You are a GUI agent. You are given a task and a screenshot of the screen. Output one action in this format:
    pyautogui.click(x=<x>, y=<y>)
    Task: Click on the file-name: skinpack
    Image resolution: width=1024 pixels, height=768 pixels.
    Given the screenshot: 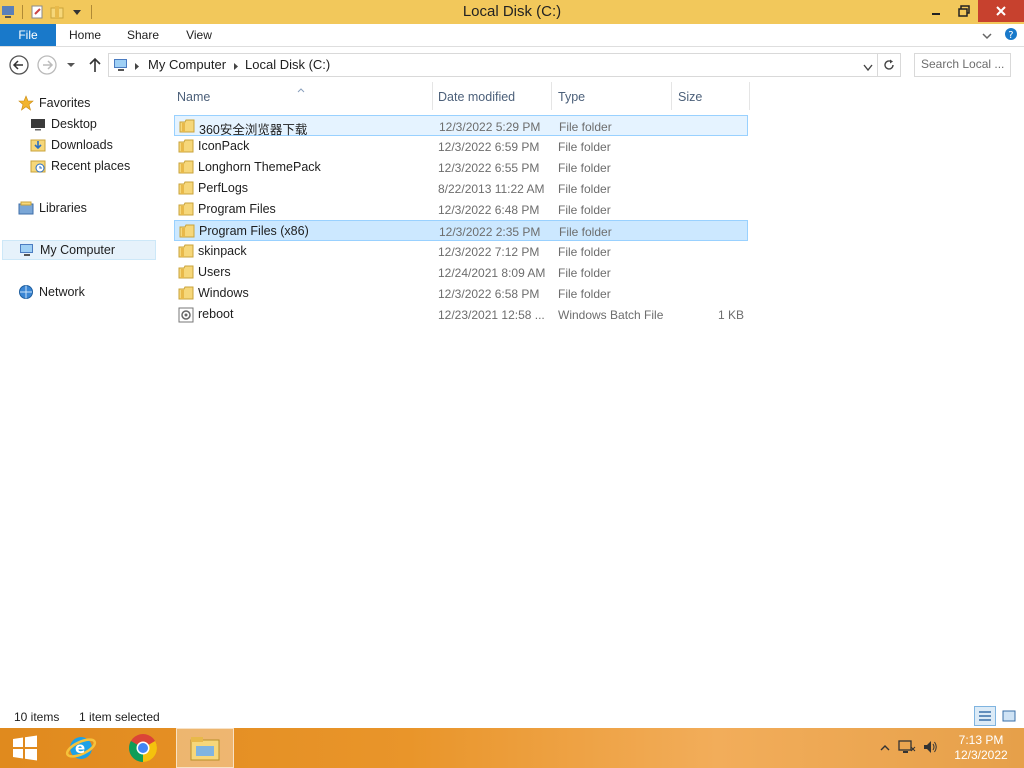 What is the action you would take?
    pyautogui.click(x=222, y=251)
    